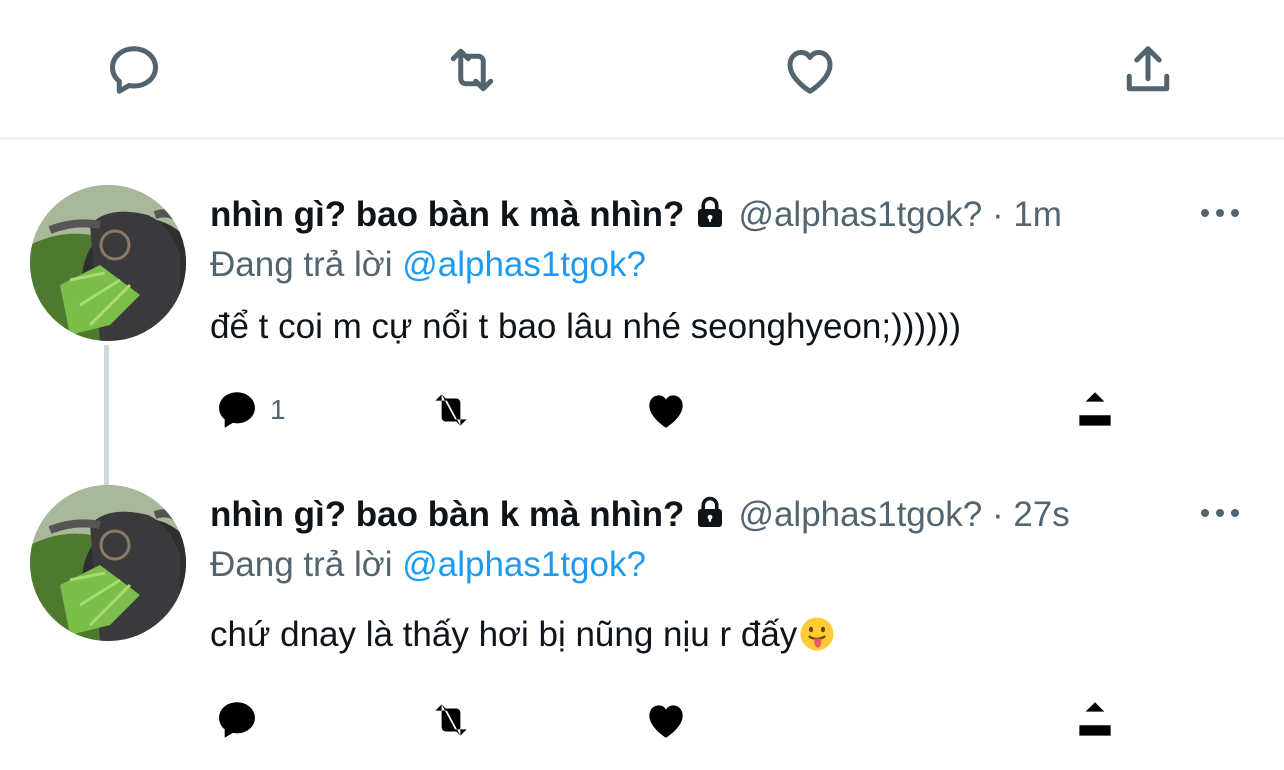  I want to click on reply-count: 1, so click(278, 409).